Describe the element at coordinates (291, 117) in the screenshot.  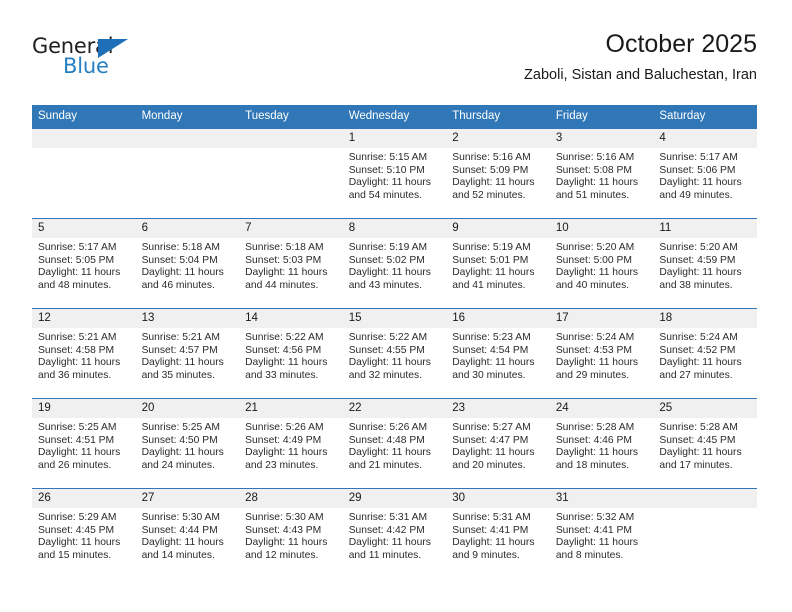
I see `weekday-header-tuesday: Tuesday` at that location.